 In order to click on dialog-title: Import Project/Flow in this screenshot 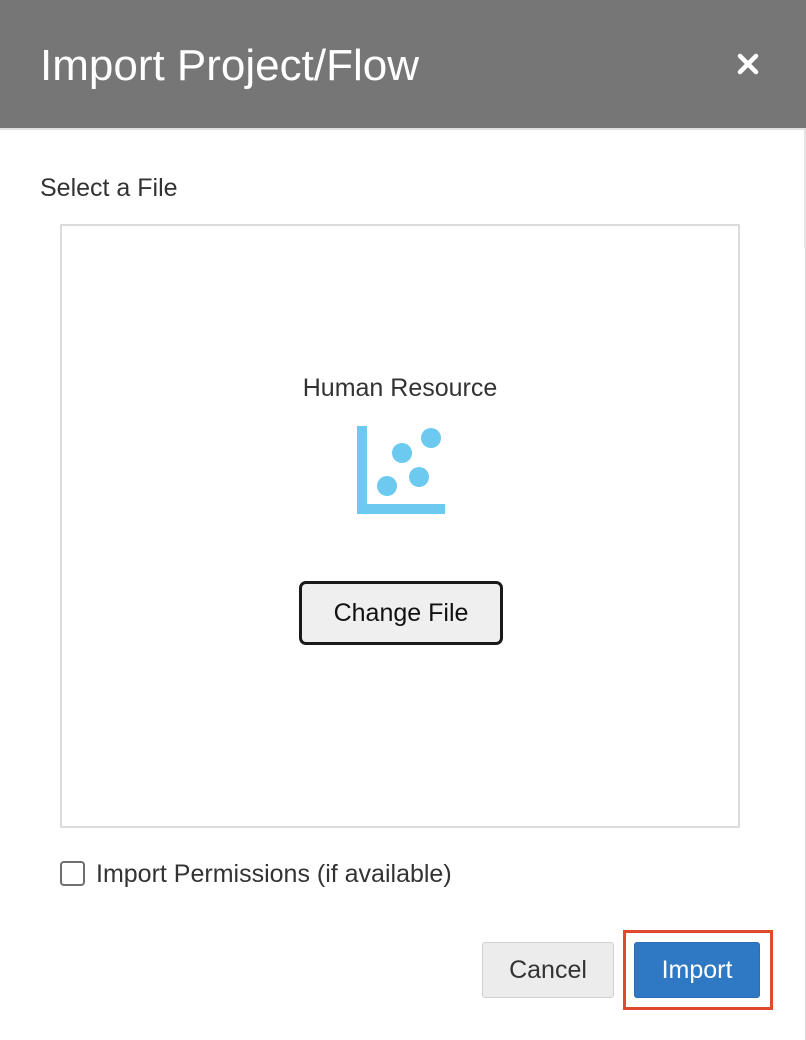, I will do `click(229, 65)`.